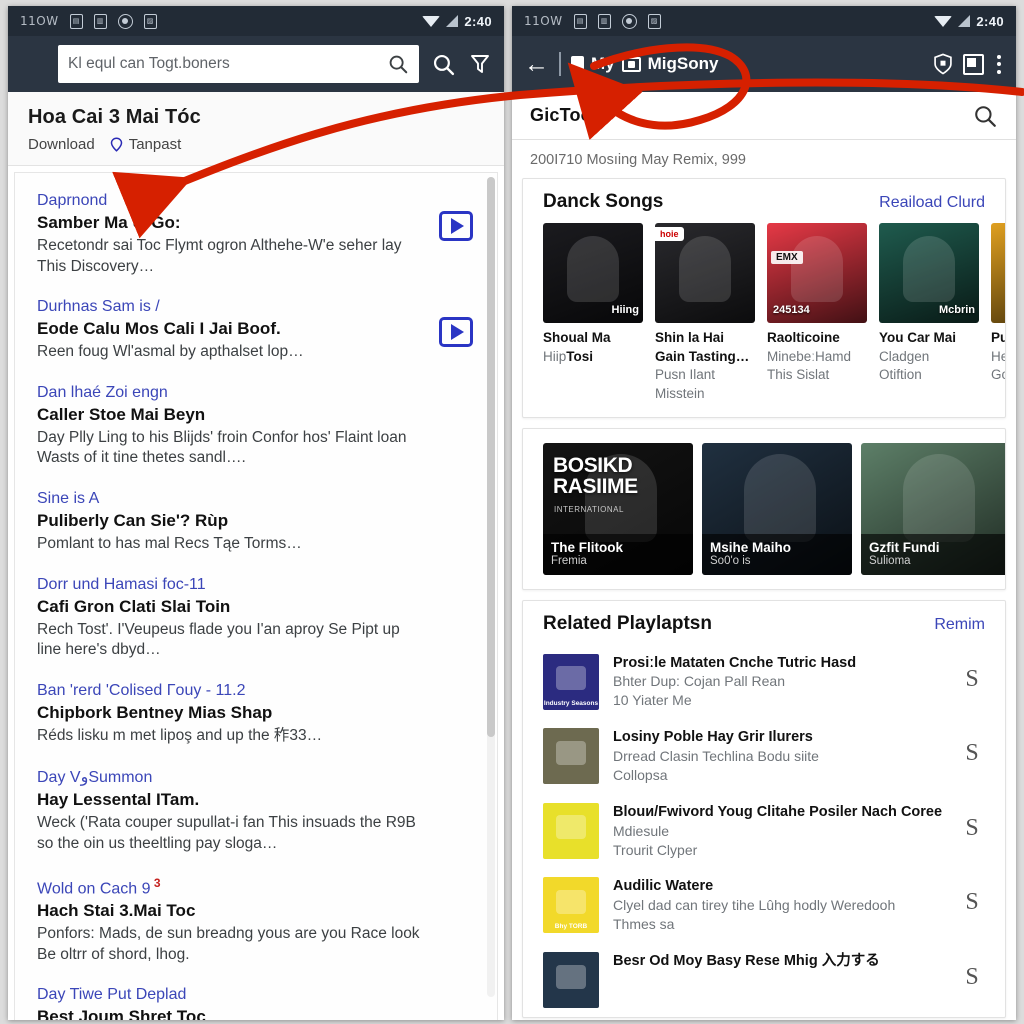  I want to click on kebab-menu-icon, so click(999, 64).